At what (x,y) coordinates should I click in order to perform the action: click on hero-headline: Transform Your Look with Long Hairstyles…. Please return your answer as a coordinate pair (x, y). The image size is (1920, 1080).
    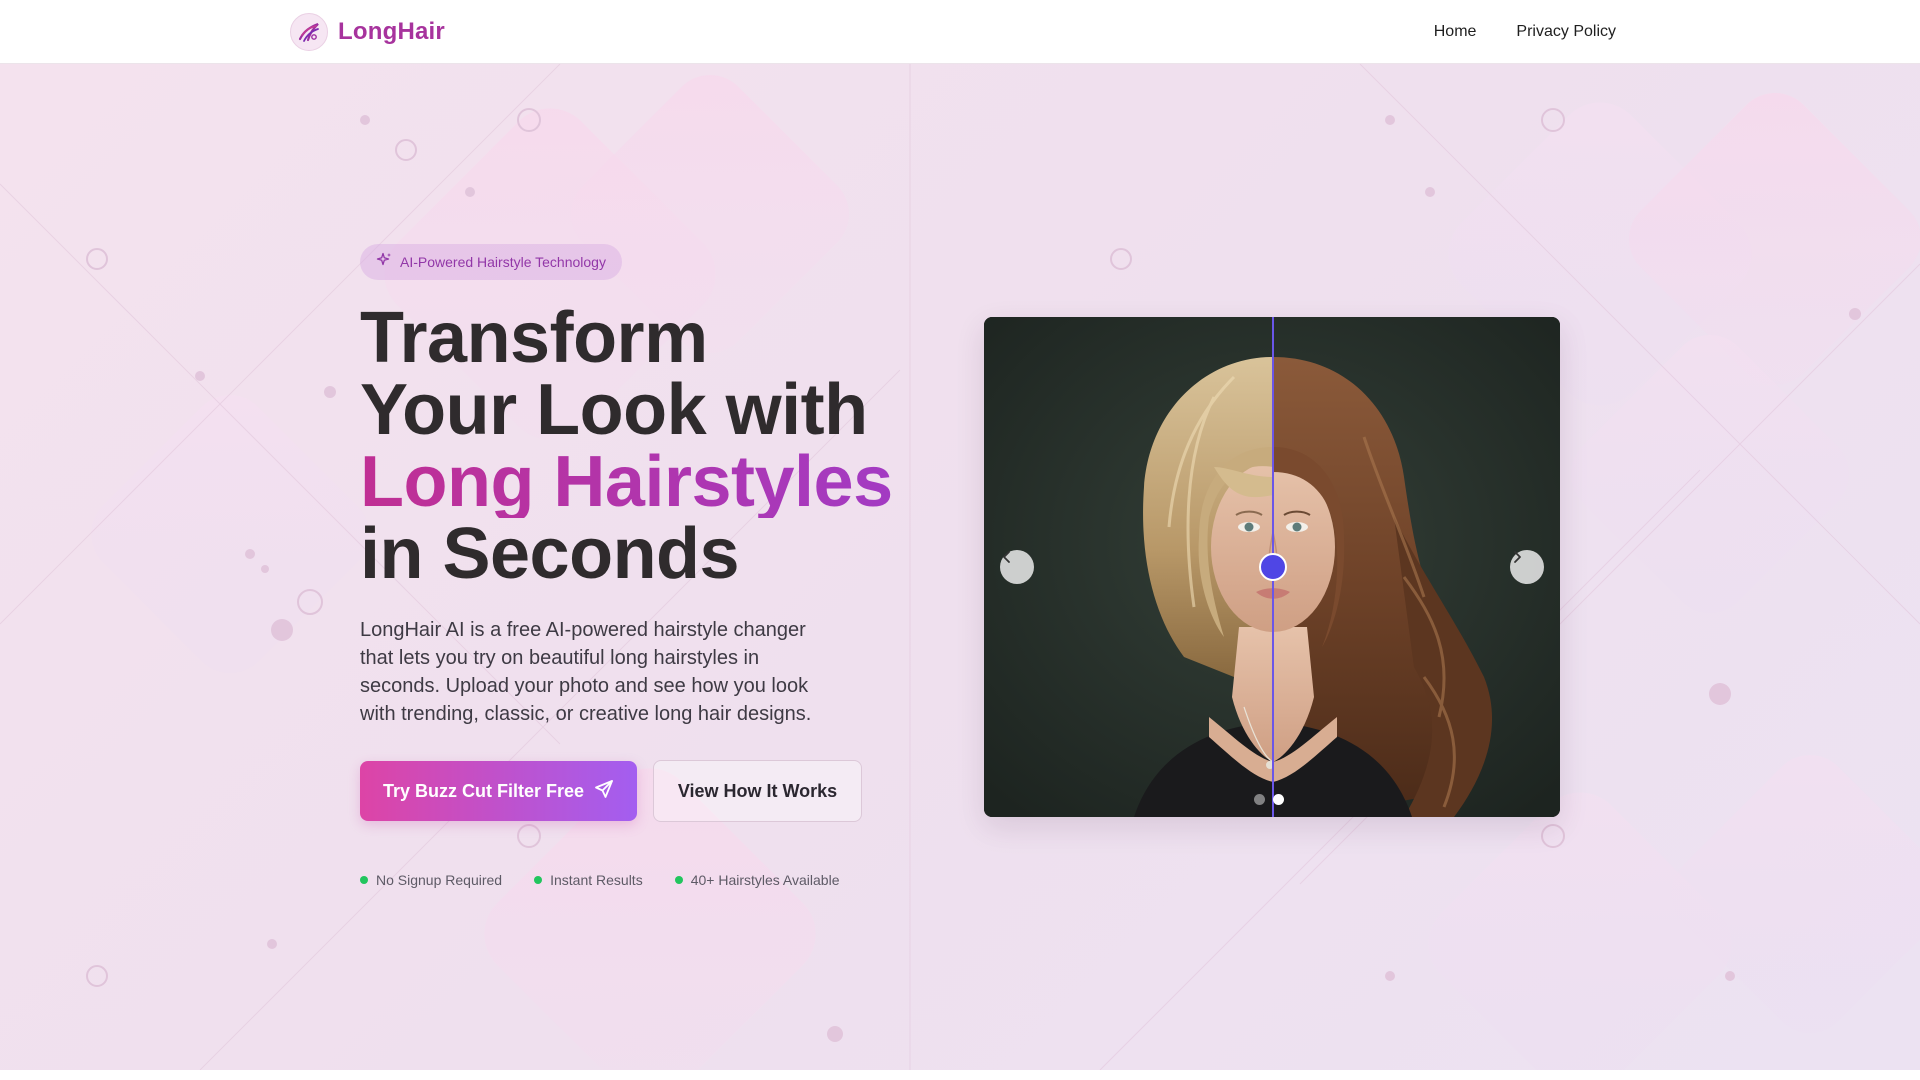
    Looking at the image, I should click on (660, 446).